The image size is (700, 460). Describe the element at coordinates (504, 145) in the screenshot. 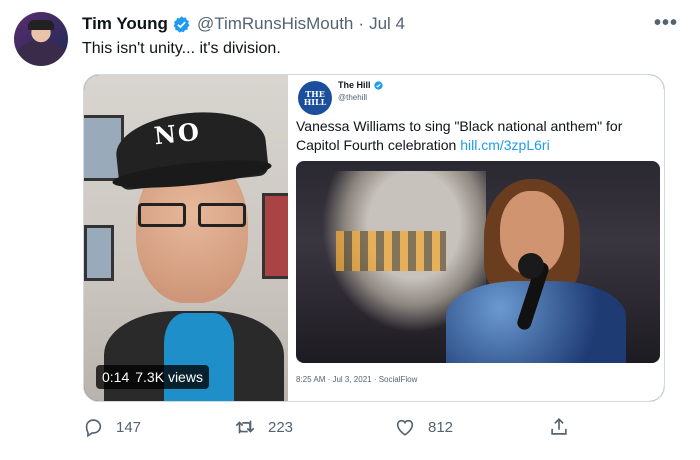

I see `quoted-link: hill.cm/3zpL6ri` at that location.